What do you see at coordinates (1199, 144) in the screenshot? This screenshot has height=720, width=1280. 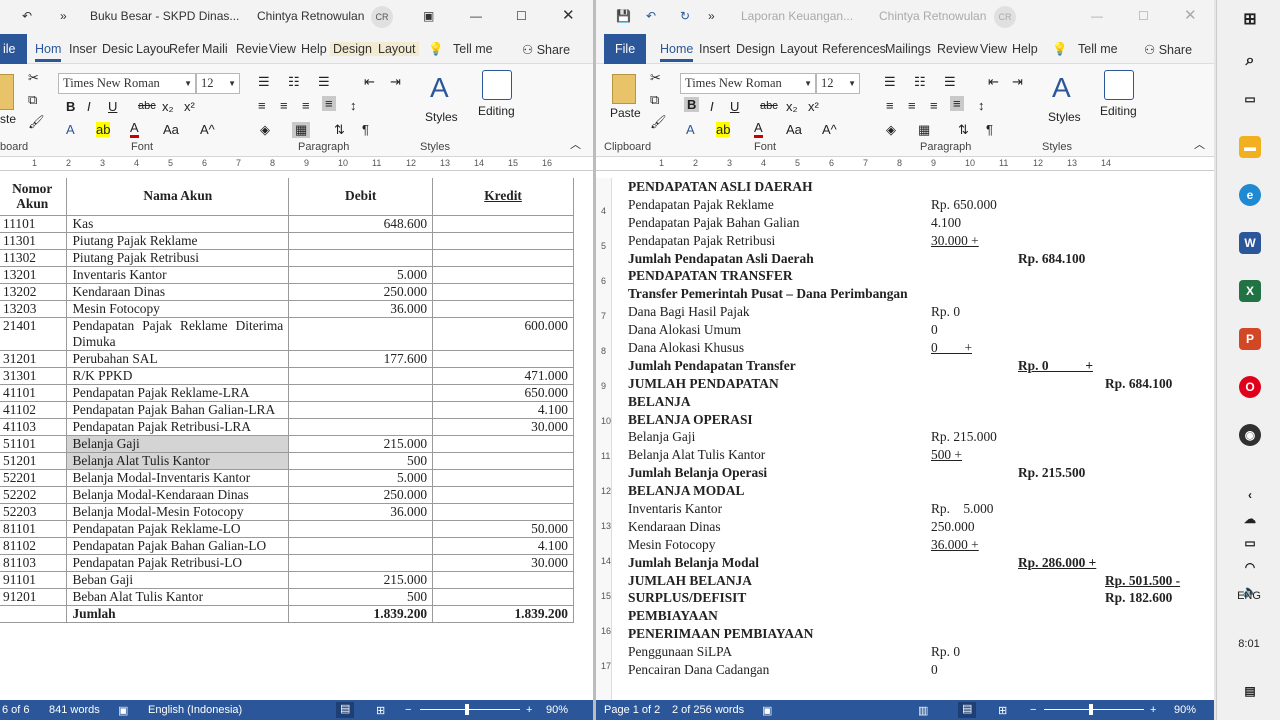 I see `collapse-ribbon-icon: ︿` at bounding box center [1199, 144].